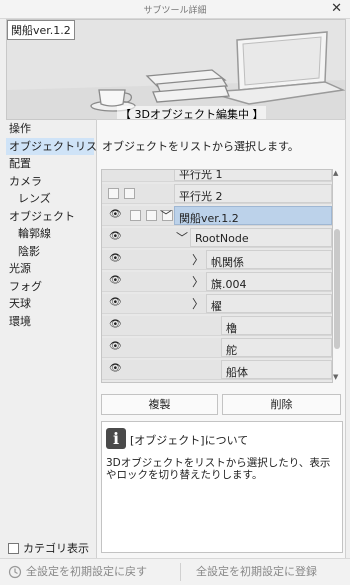 The image size is (350, 585). I want to click on object-node-label: 舵, so click(231, 350).